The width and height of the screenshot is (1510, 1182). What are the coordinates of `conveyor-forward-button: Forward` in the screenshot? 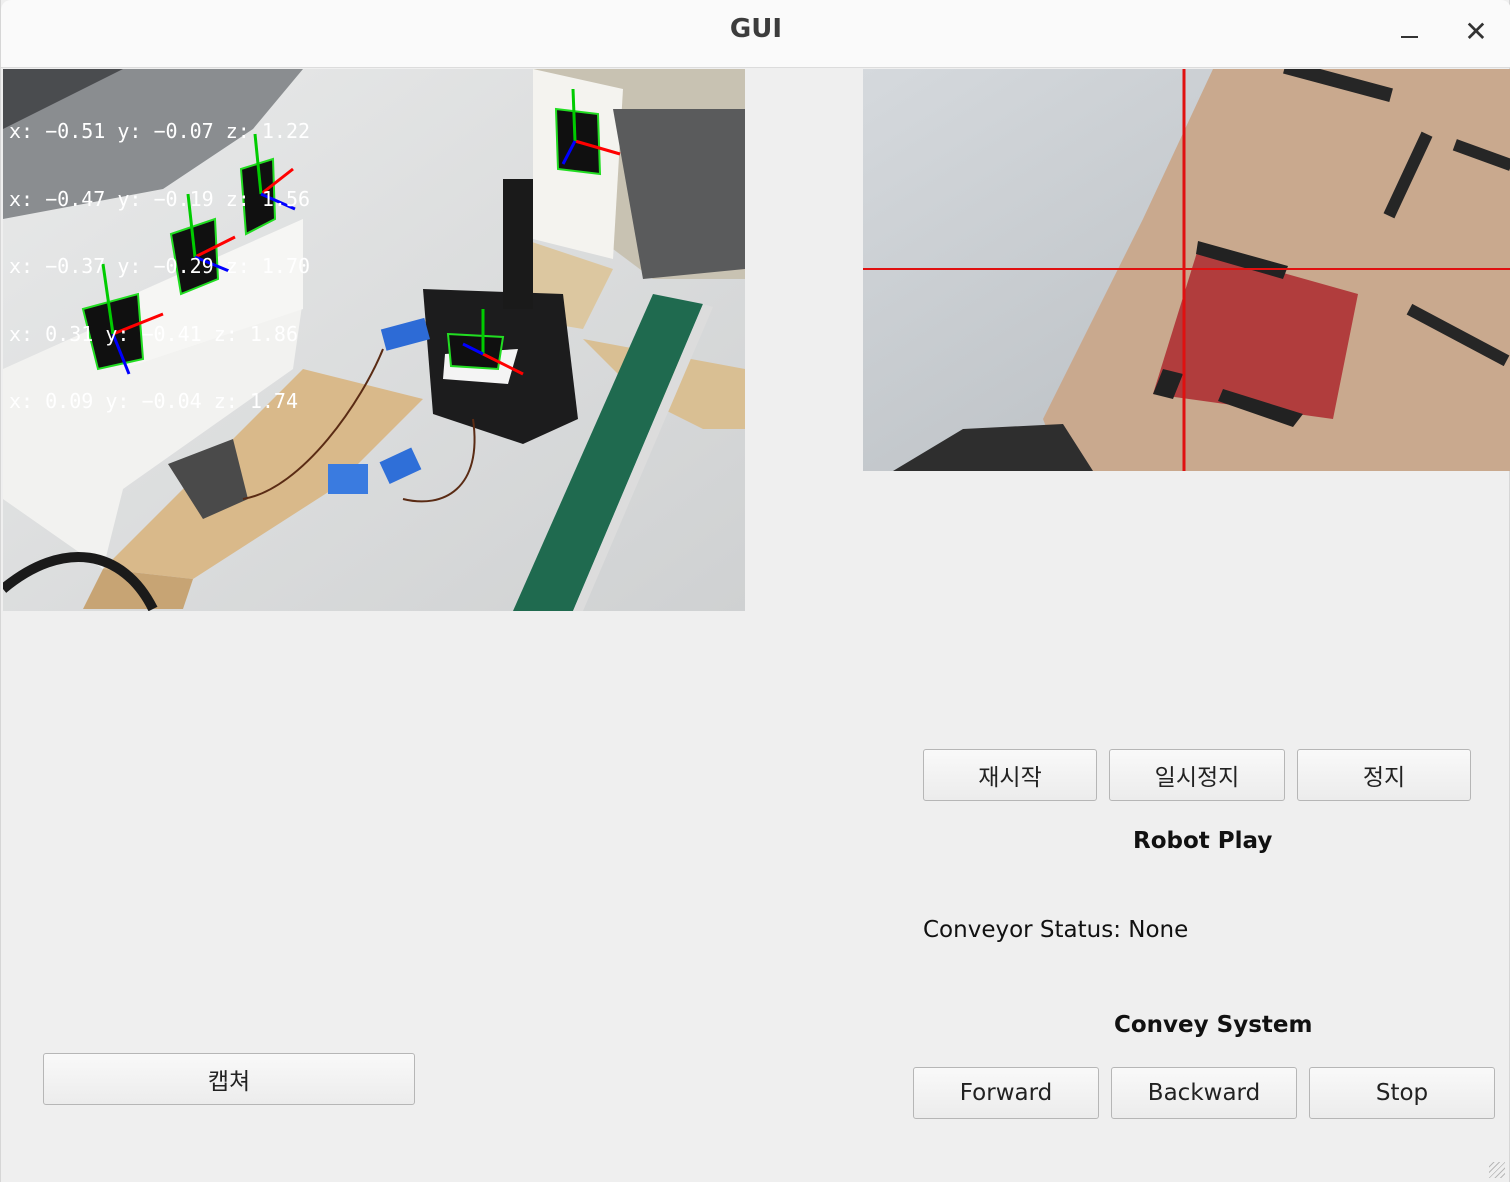 It's located at (1006, 1093).